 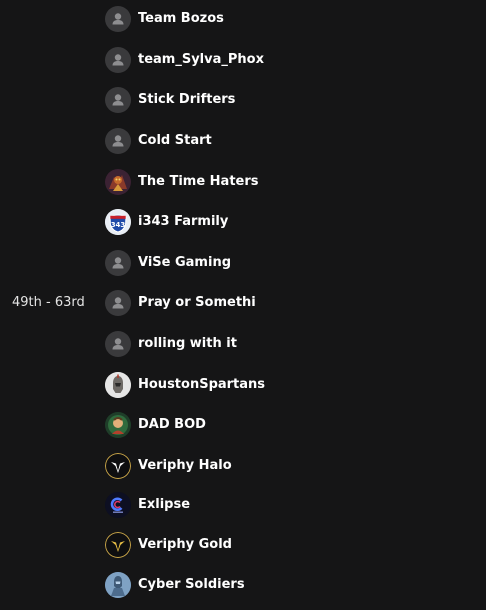 I want to click on team-row: team_Sylva_Phox, so click(x=184, y=60).